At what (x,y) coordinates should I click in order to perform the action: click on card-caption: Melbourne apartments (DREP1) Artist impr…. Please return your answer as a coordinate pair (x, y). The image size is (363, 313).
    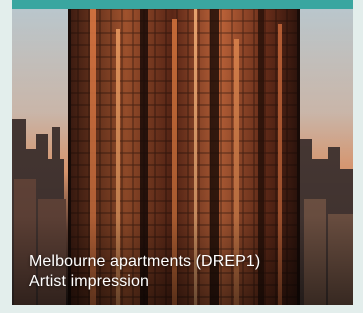
    Looking at the image, I should click on (144, 272).